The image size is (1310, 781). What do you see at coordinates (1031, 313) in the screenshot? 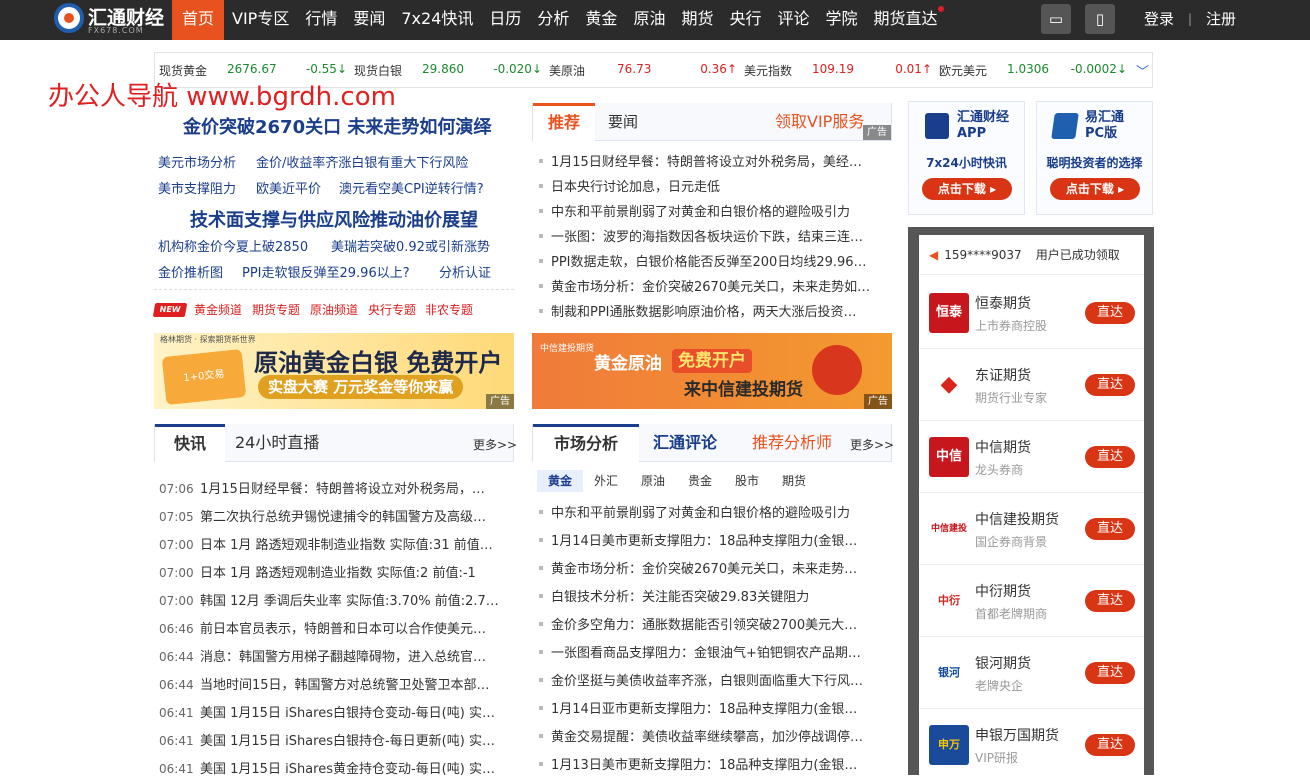
I see `broker-row: 恒泰 恒泰期货 上市券商控股 直达` at bounding box center [1031, 313].